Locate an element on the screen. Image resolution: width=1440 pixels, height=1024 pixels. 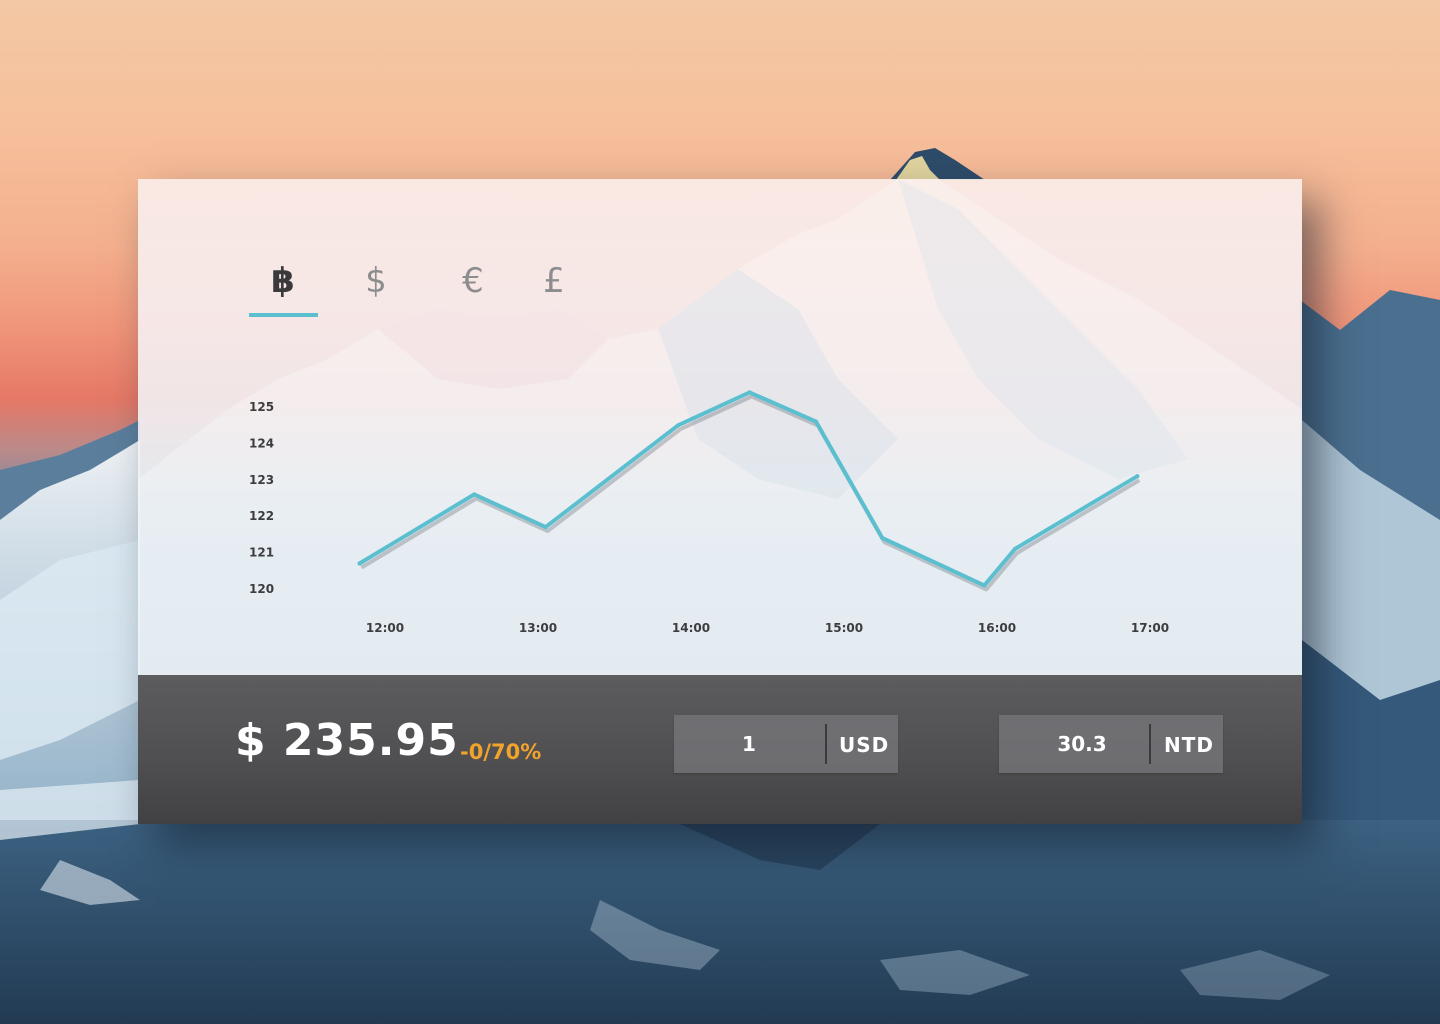
x-tick-label: 17:00 is located at coordinates (1150, 628).